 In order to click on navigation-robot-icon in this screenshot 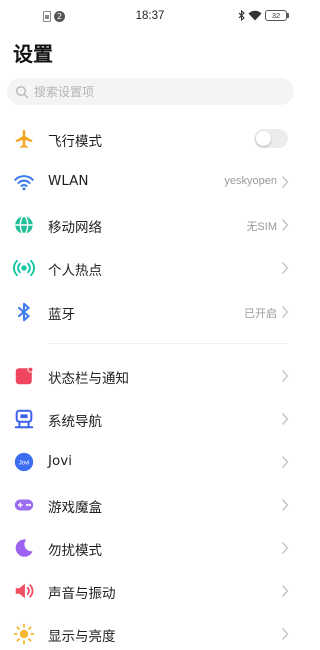, I will do `click(24, 419)`.